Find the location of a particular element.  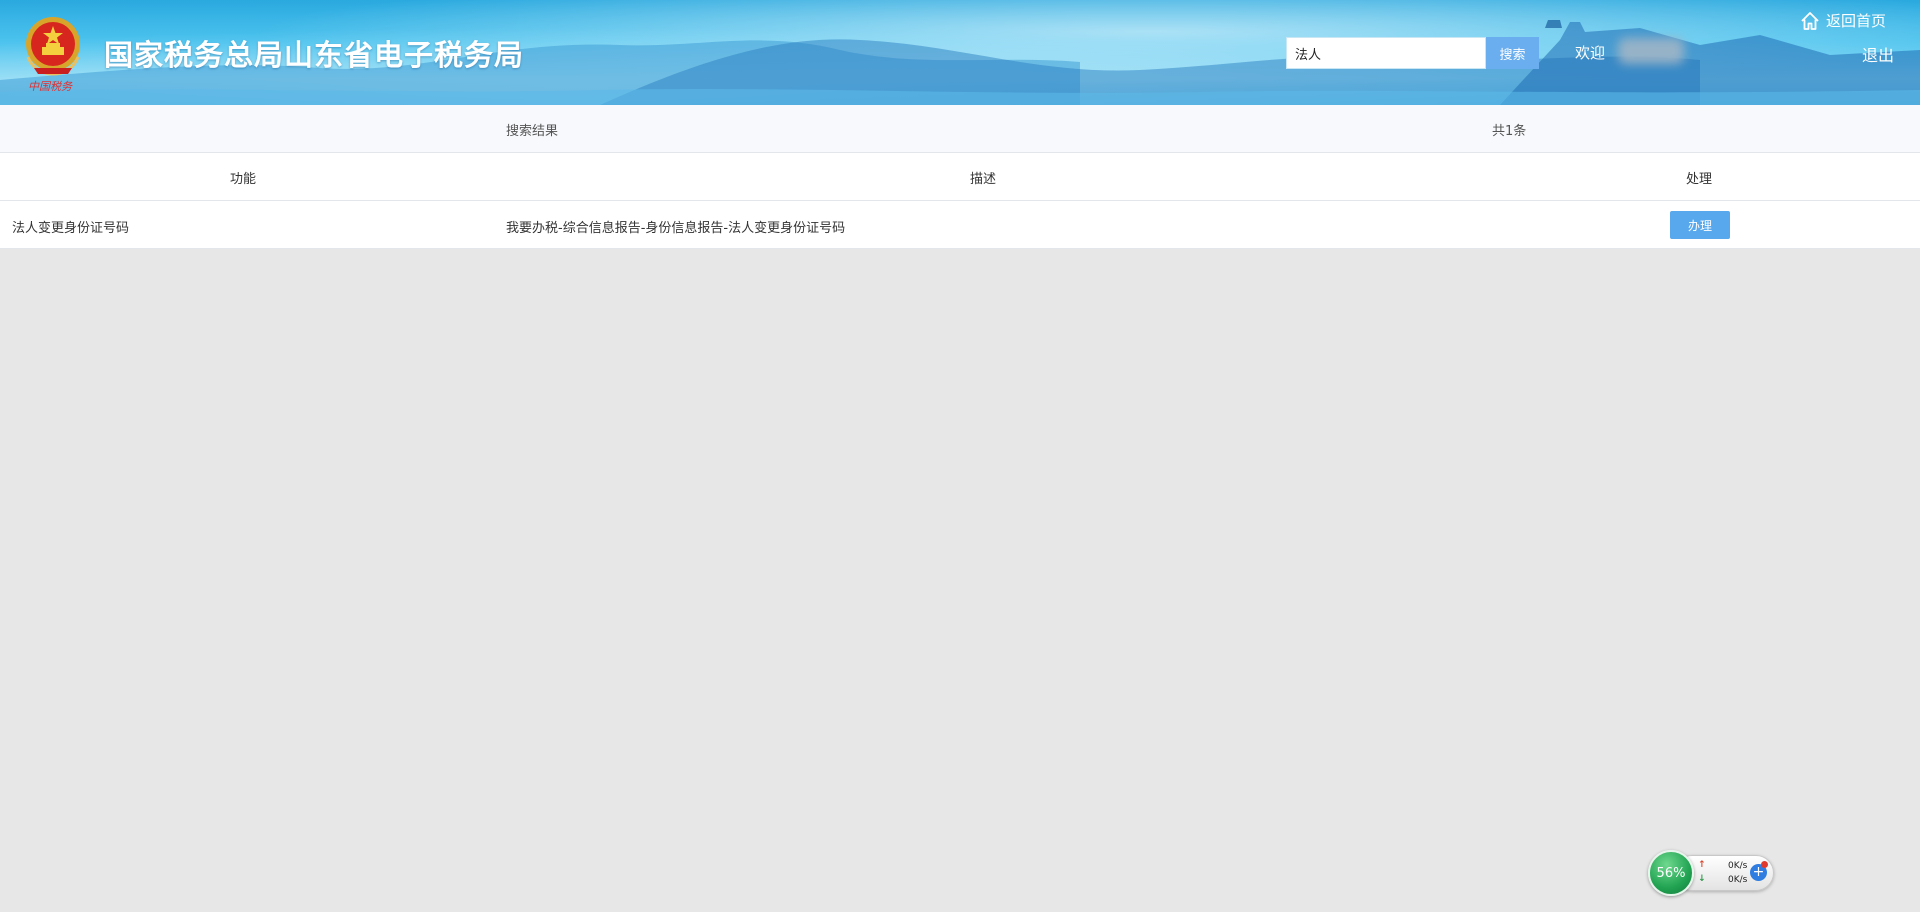

memory-percent: 56% is located at coordinates (1671, 873).